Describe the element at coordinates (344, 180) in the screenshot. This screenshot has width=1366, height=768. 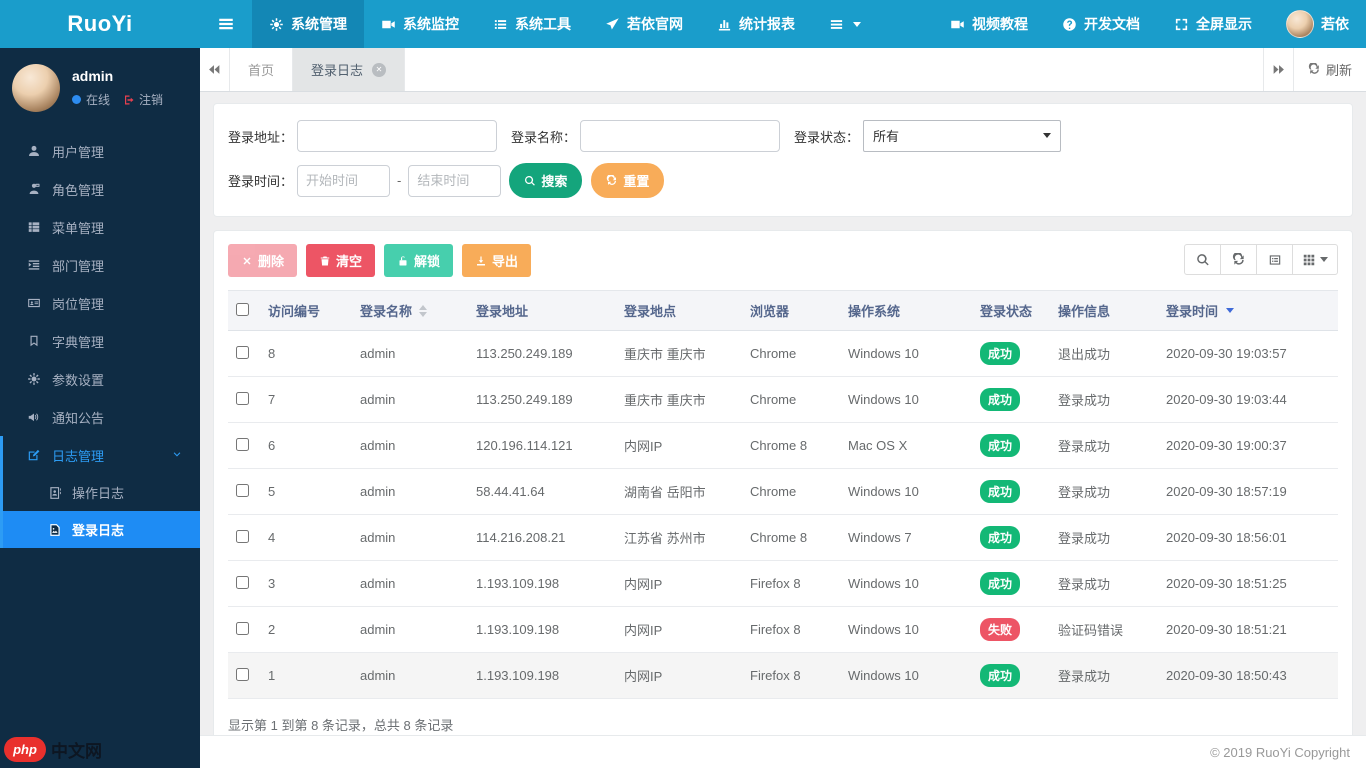
I see `start-time-input` at that location.